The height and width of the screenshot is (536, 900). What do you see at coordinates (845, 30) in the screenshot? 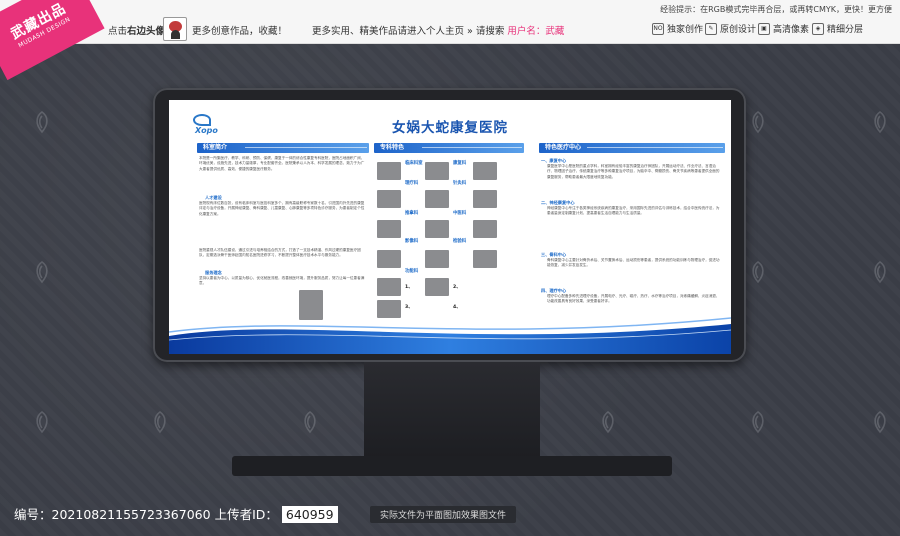
I see `badge-label: 精细分层` at bounding box center [845, 30].